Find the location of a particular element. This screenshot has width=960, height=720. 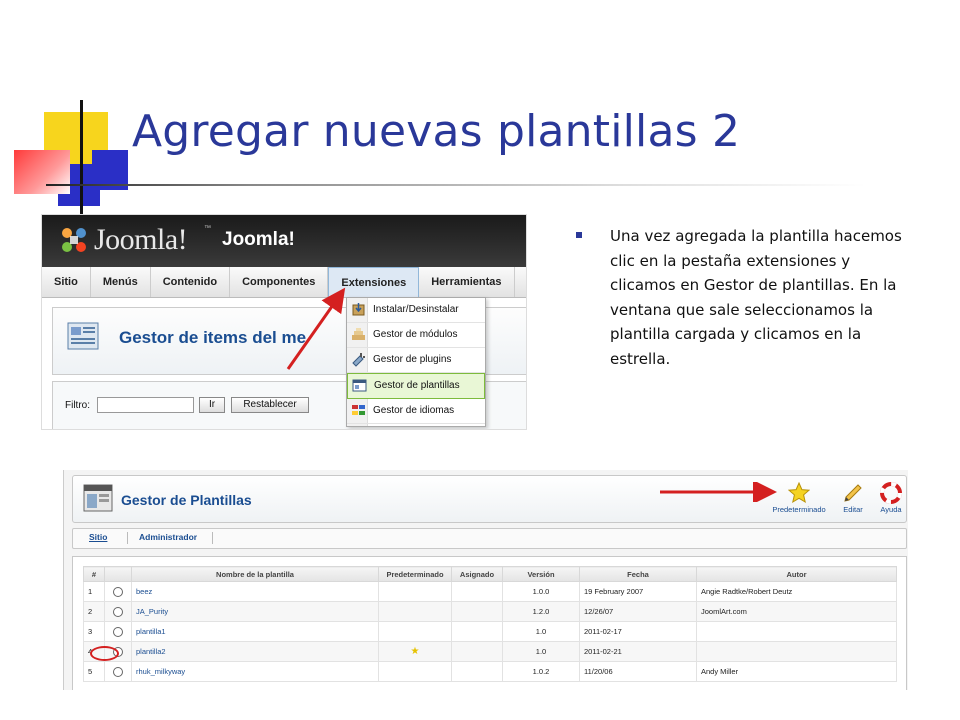

template-name-link: plantilla1 is located at coordinates (151, 631).